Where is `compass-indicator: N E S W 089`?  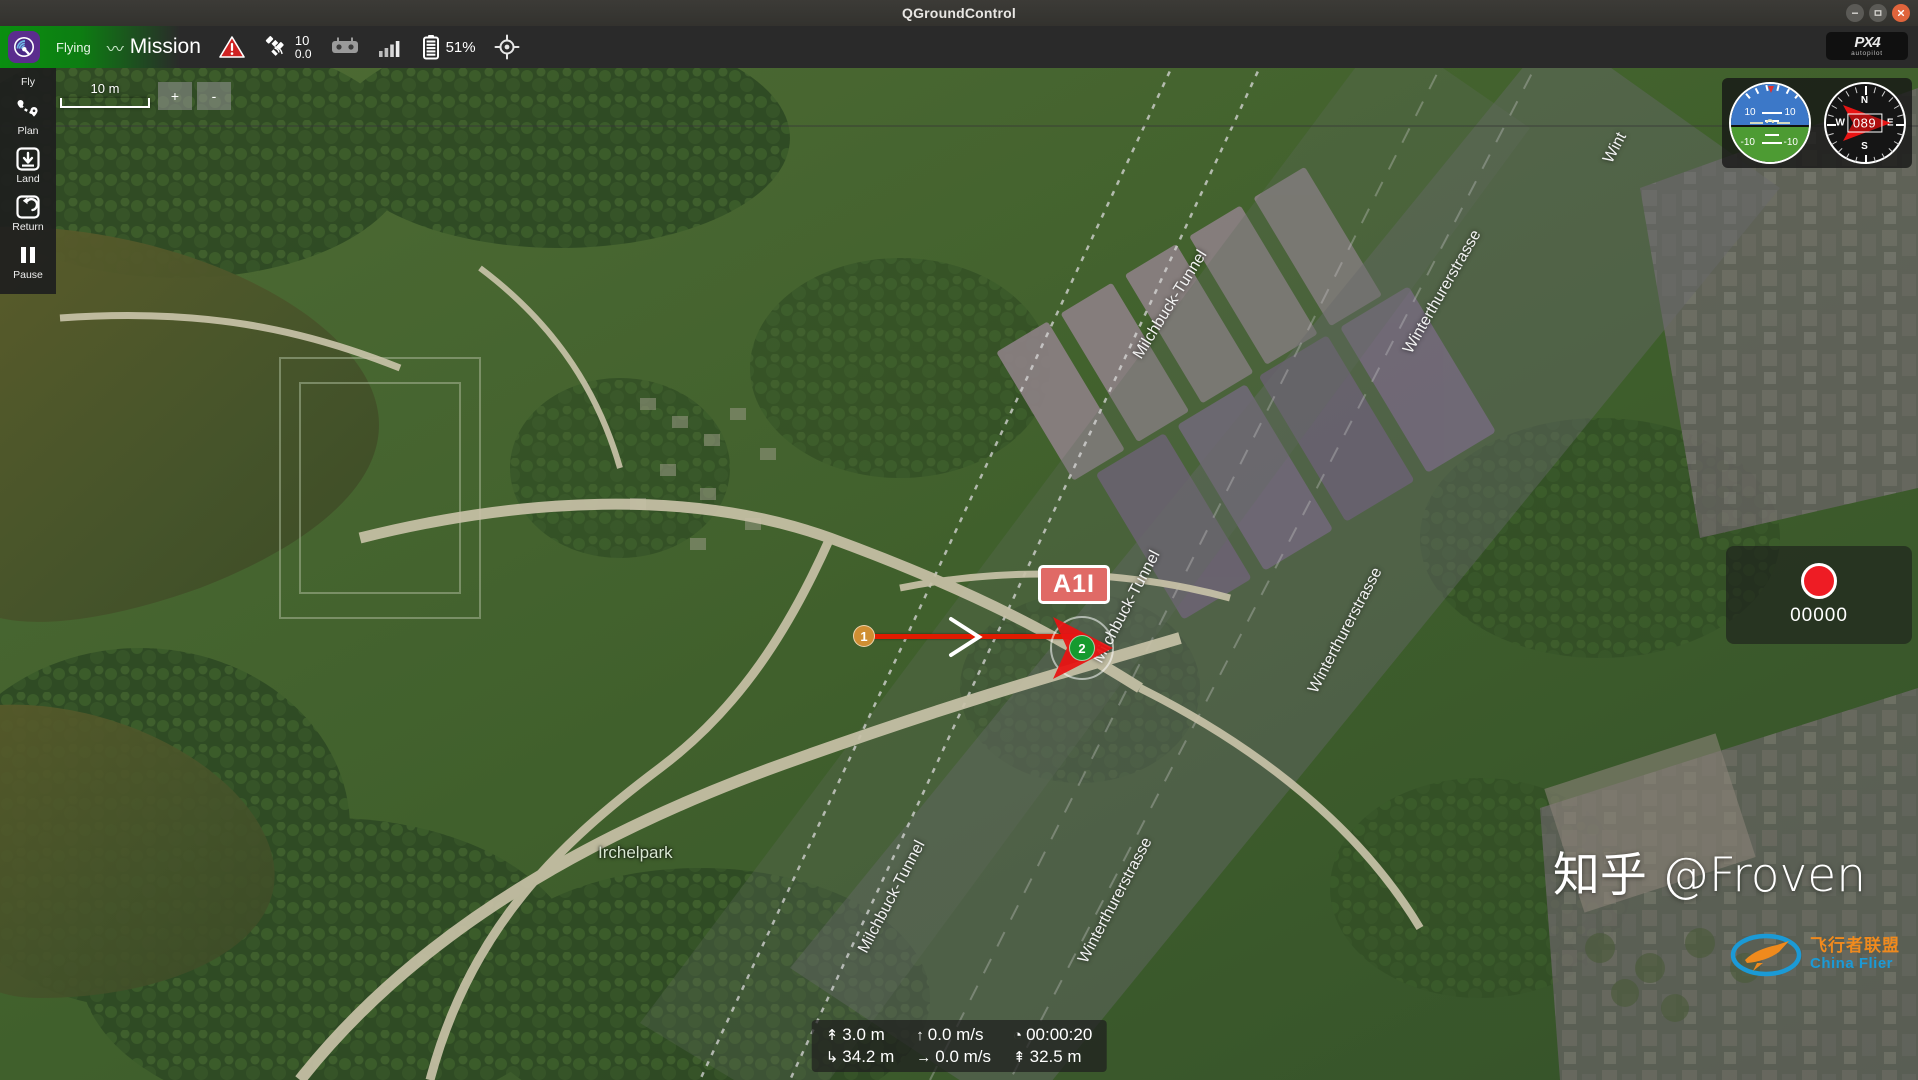
compass-indicator: N E S W 089 is located at coordinates (1864, 123).